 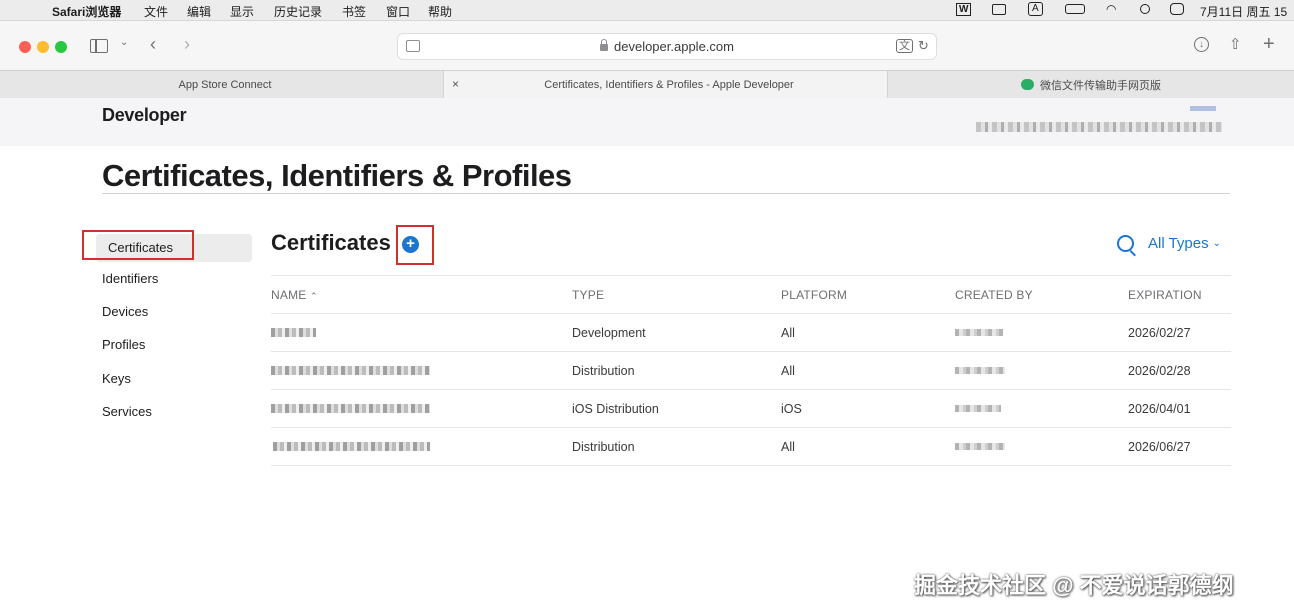 What do you see at coordinates (1216, 243) in the screenshot?
I see `chevron-down-icon: ⌄` at bounding box center [1216, 243].